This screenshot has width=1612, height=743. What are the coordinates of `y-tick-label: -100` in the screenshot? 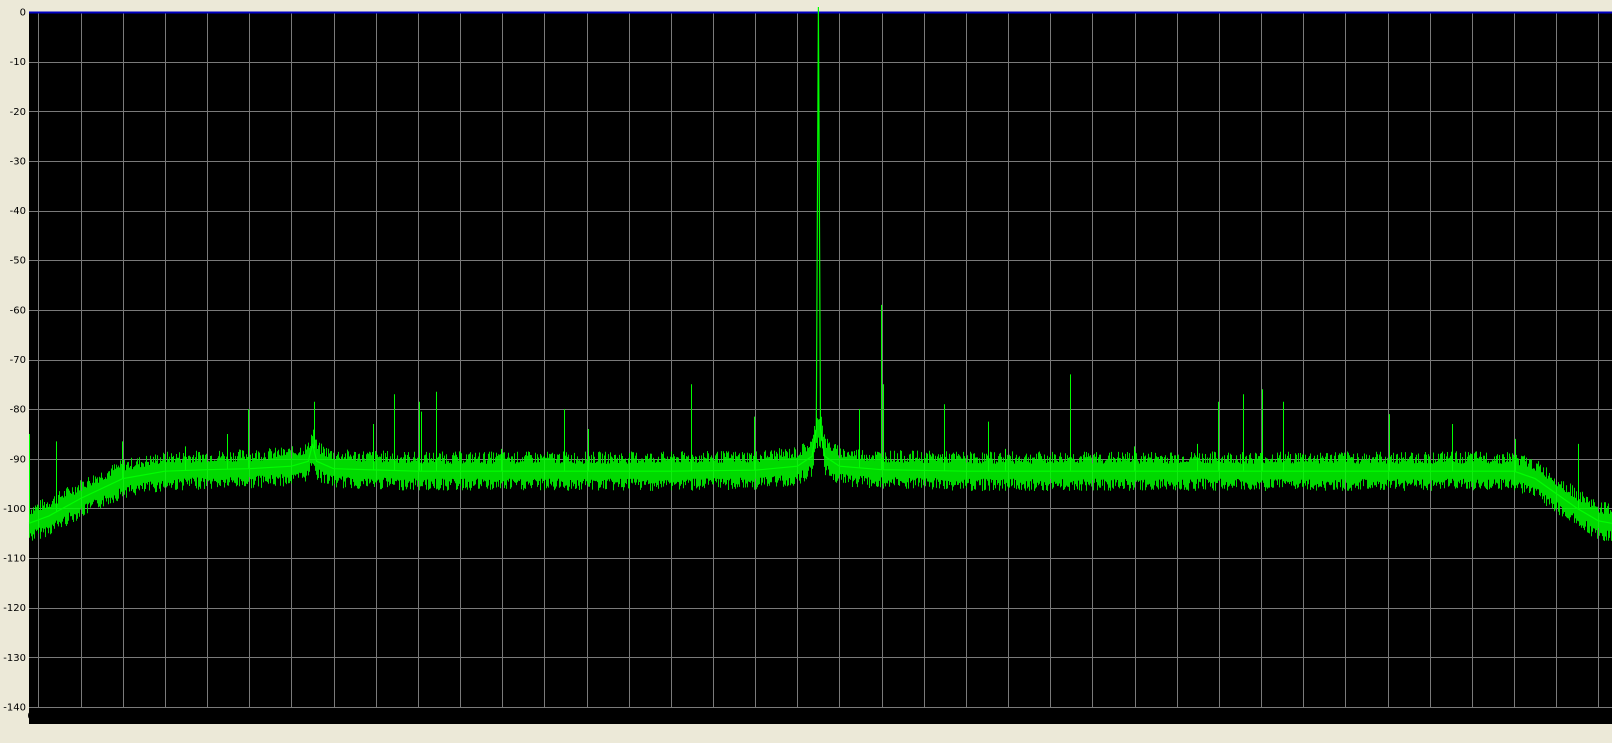 It's located at (14, 509).